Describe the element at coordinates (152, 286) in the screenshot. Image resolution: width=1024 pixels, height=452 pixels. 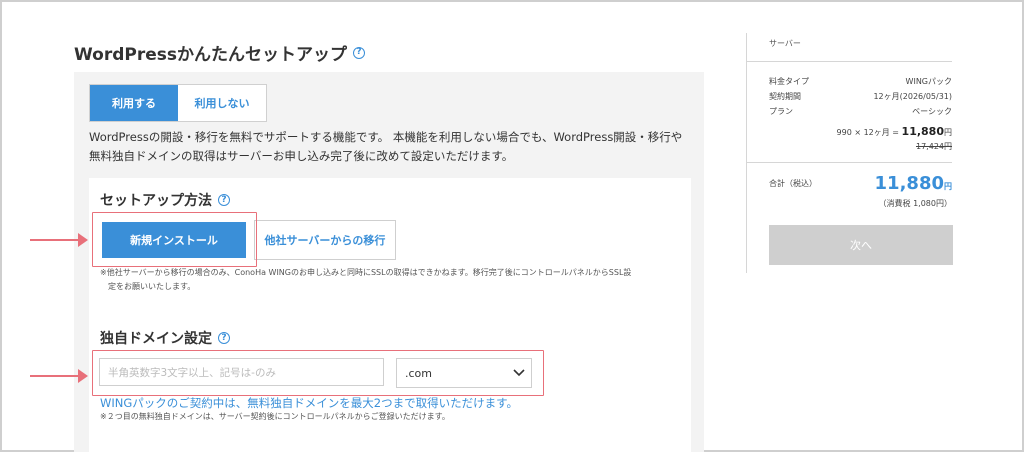
I see `setup-note-line-2: 定をお願いいたします。` at that location.